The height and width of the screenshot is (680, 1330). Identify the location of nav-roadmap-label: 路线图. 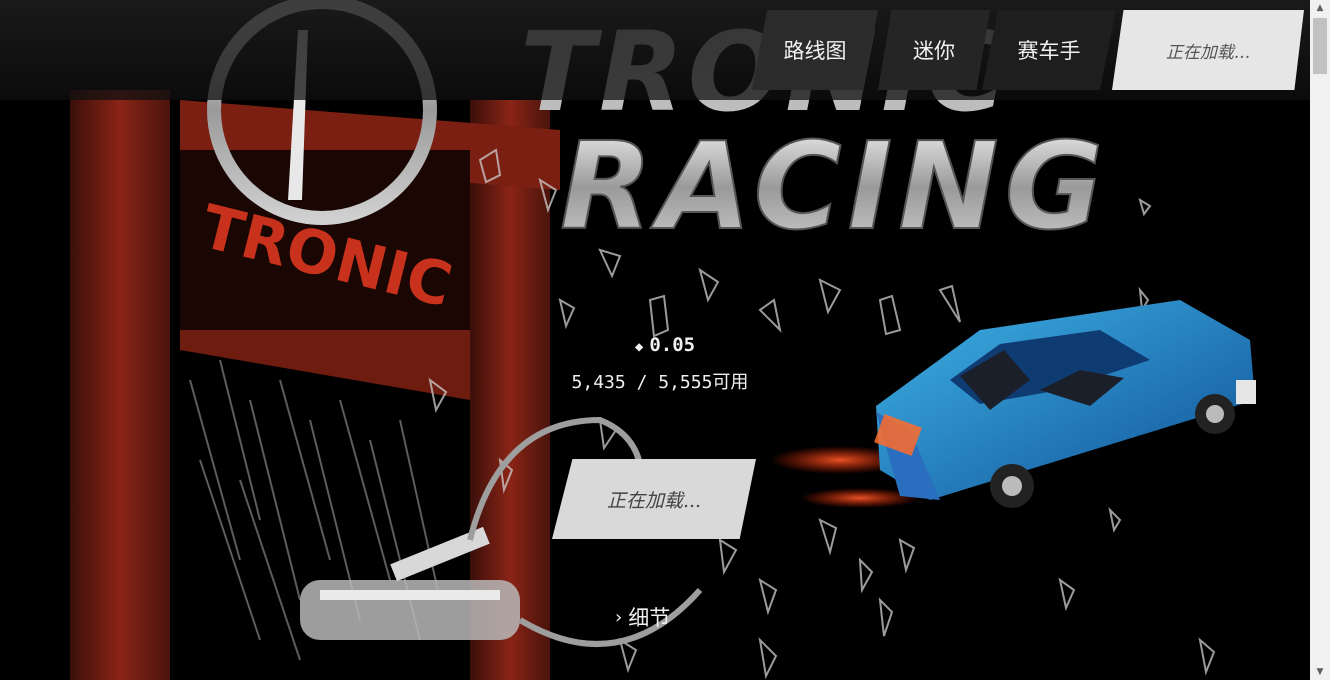
(815, 51).